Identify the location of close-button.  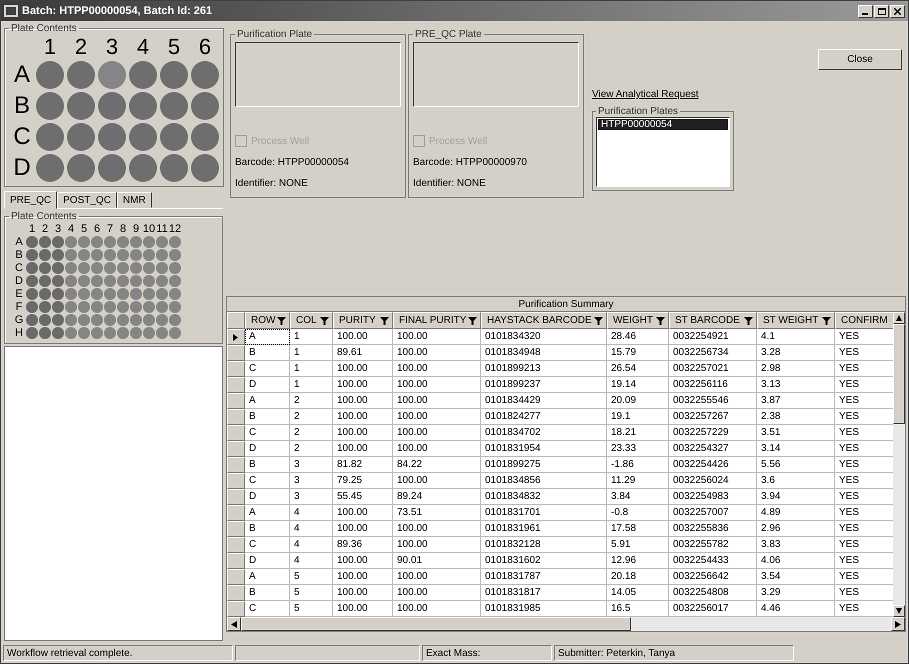
(897, 11).